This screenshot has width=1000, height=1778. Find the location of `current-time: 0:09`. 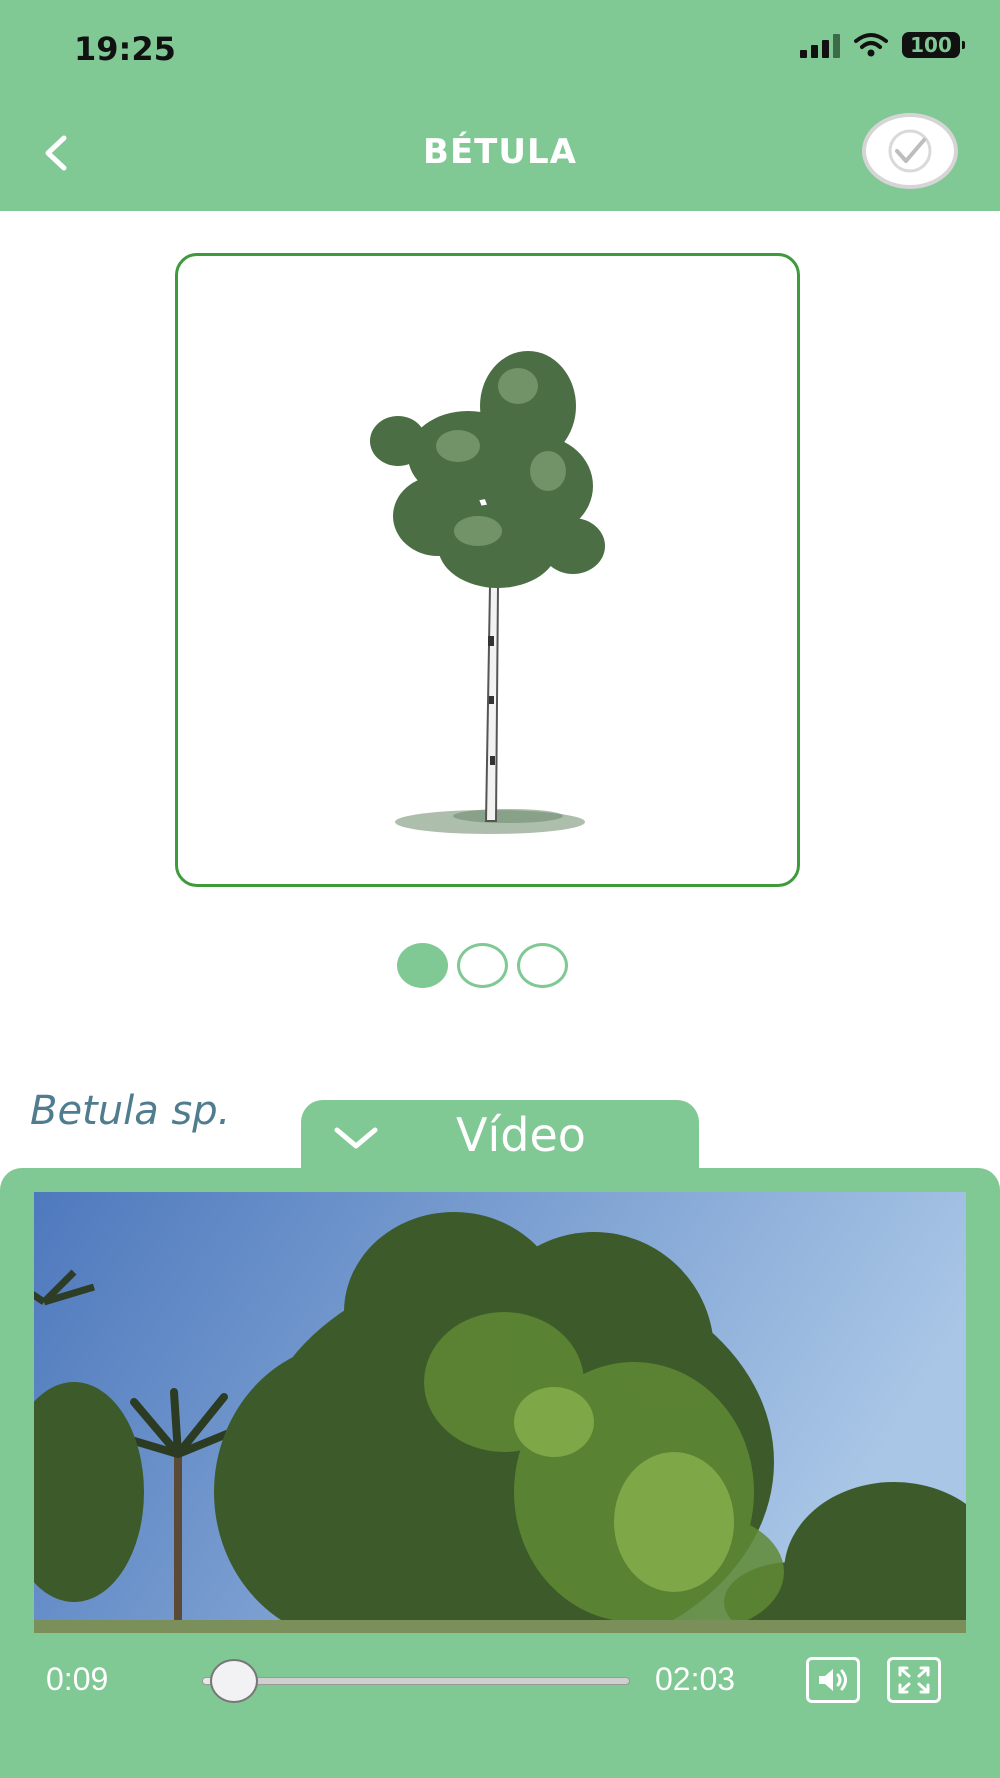

current-time: 0:09 is located at coordinates (77, 1679).